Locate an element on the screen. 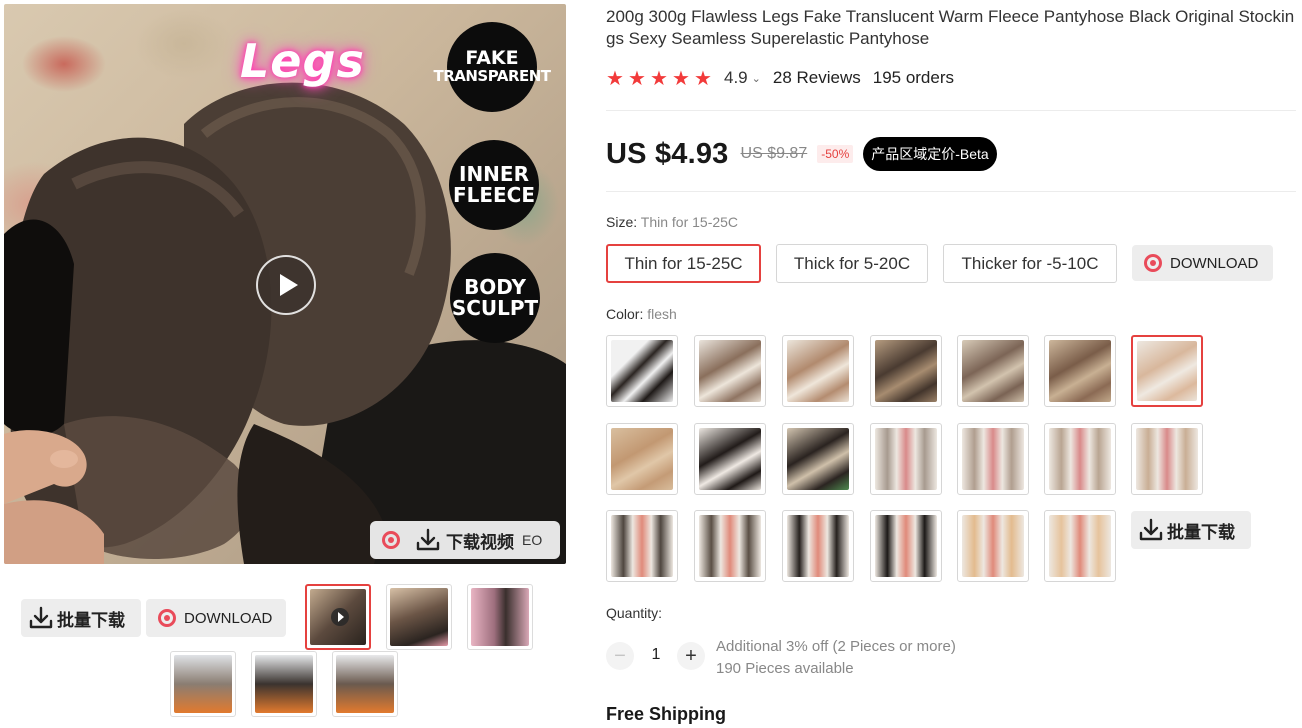 The height and width of the screenshot is (728, 1302). price-row: US $4.93 US $9.87 -50% 产品区域定价-Beta is located at coordinates (801, 154).